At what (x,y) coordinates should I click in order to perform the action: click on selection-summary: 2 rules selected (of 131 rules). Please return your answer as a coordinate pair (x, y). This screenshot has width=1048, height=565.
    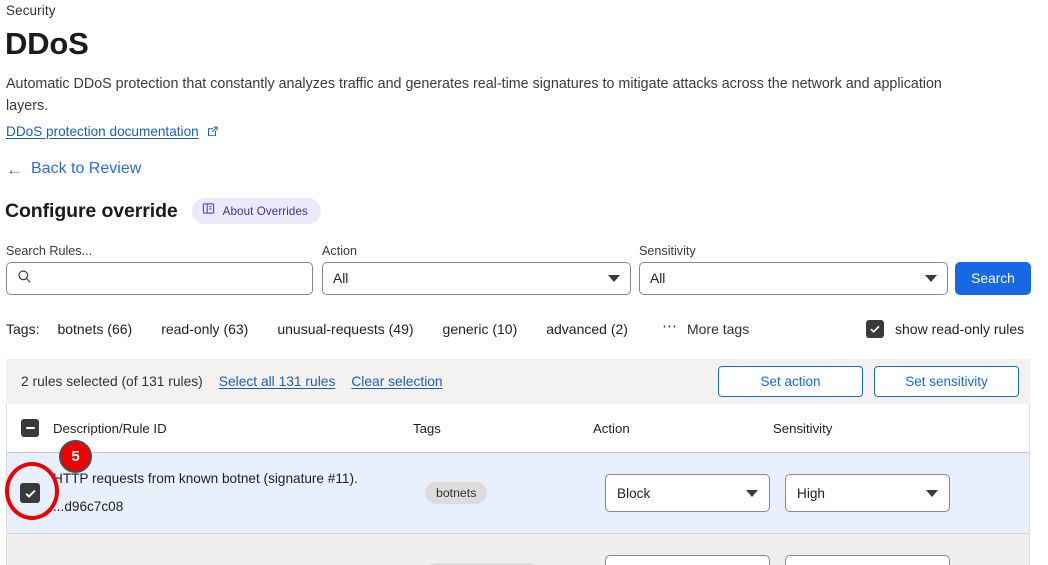
    Looking at the image, I should click on (112, 381).